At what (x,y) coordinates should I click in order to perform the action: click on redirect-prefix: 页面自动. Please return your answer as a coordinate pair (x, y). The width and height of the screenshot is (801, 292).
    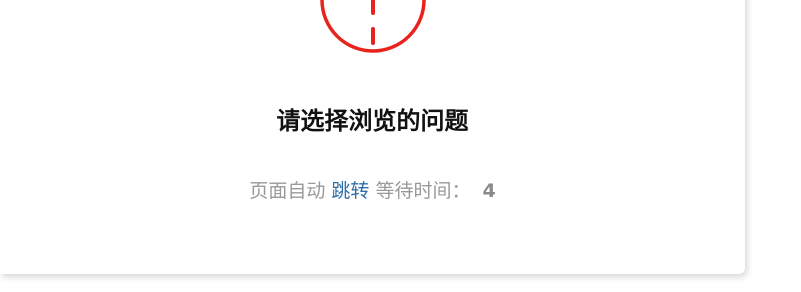
    Looking at the image, I should click on (287, 191).